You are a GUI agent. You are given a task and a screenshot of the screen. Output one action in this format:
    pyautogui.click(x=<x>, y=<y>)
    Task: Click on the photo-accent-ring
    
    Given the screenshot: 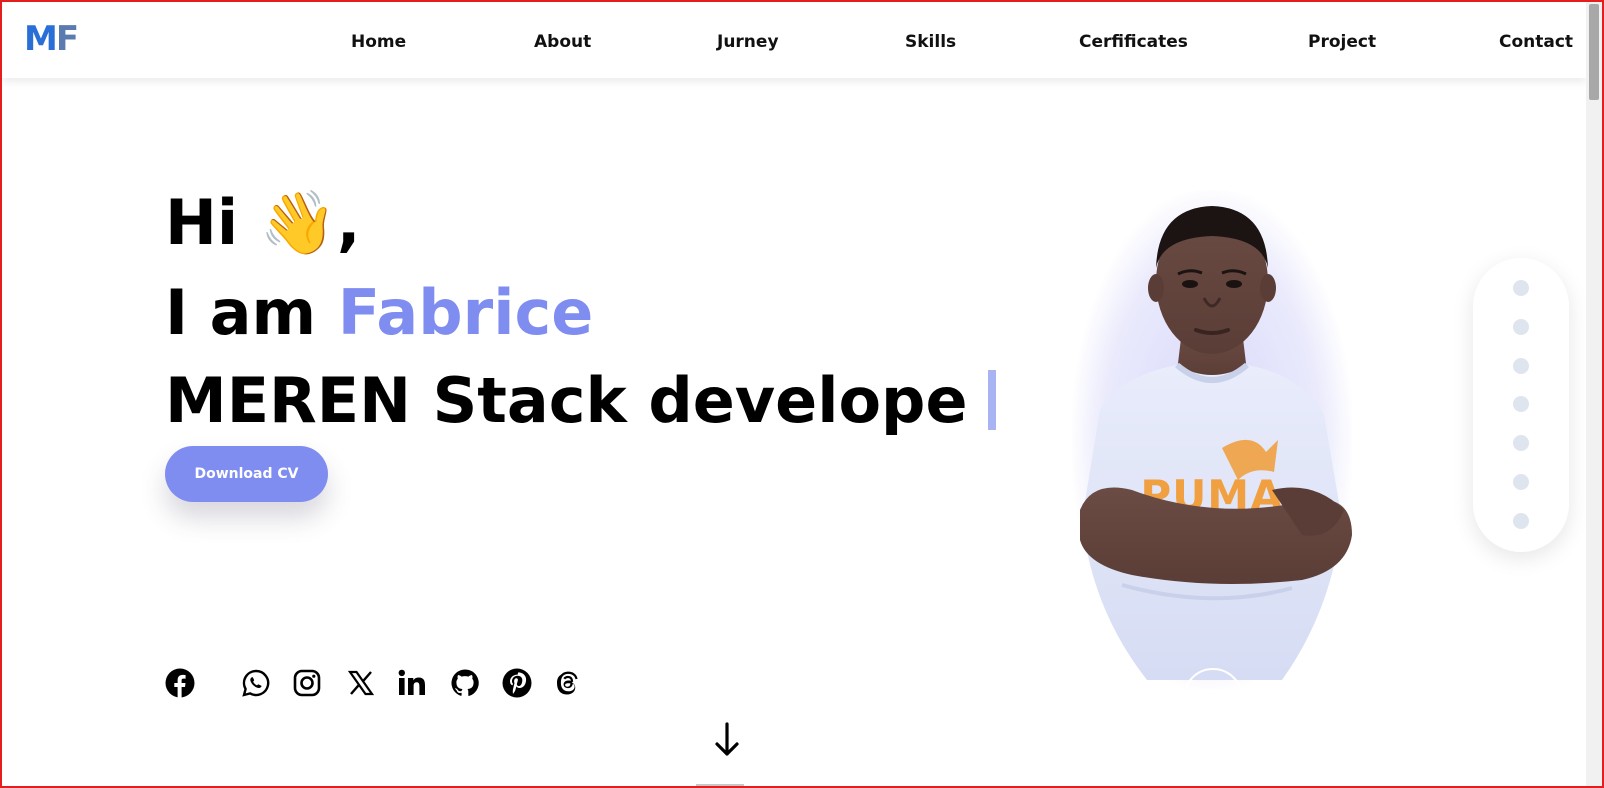 What is the action you would take?
    pyautogui.click(x=1213, y=683)
    